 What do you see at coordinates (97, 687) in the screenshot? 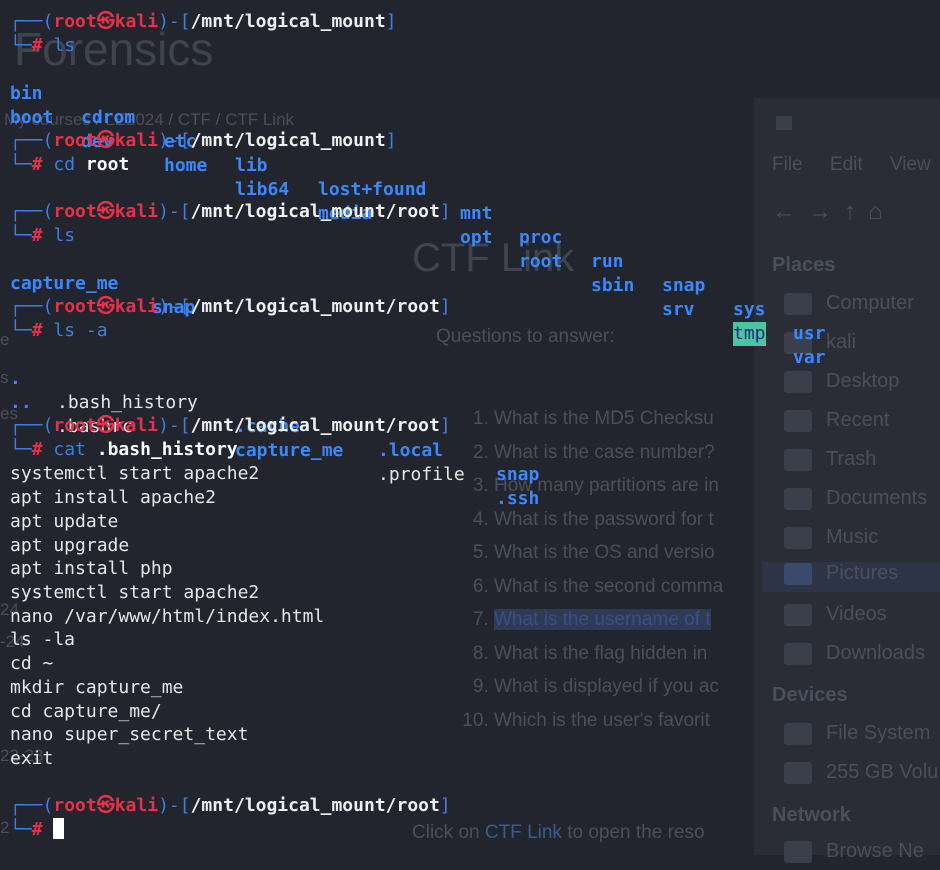
I see `history-line: mkdir capture_me` at bounding box center [97, 687].